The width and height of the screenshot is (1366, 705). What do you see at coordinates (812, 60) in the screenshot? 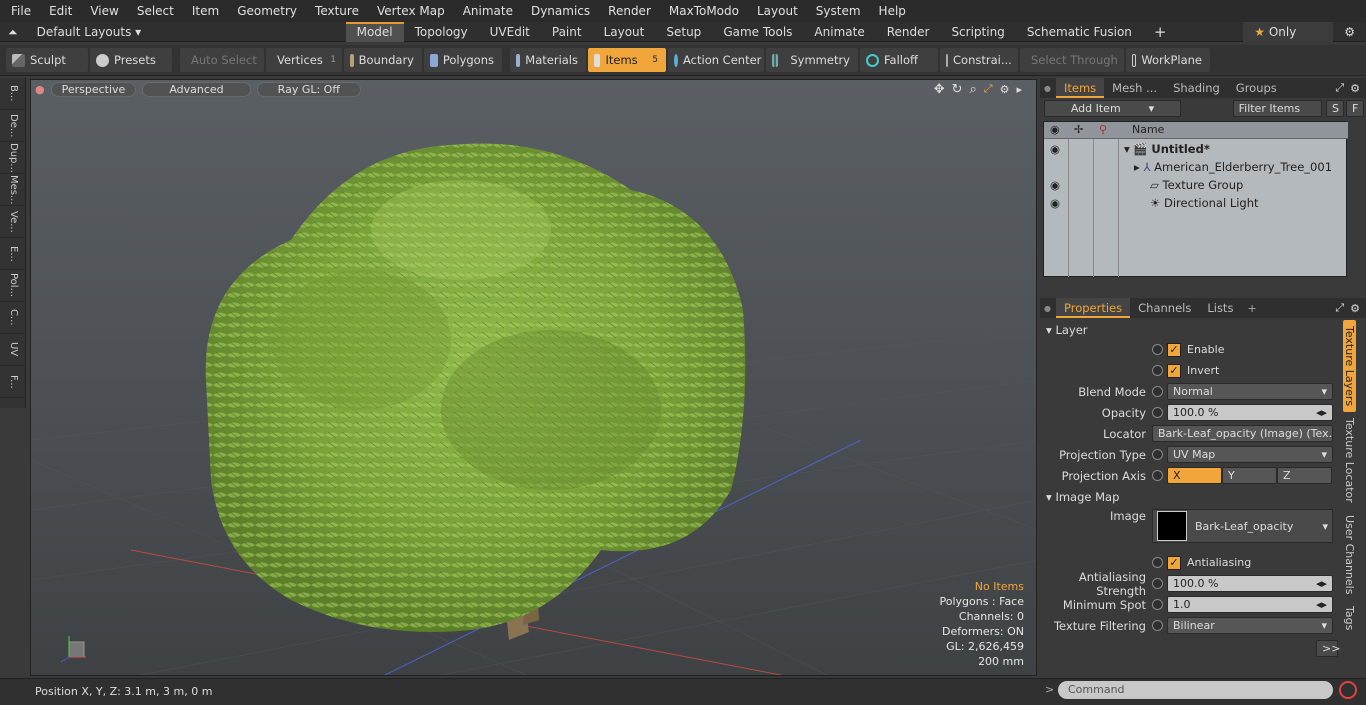
I see `symmetry-button: Symmetry` at bounding box center [812, 60].